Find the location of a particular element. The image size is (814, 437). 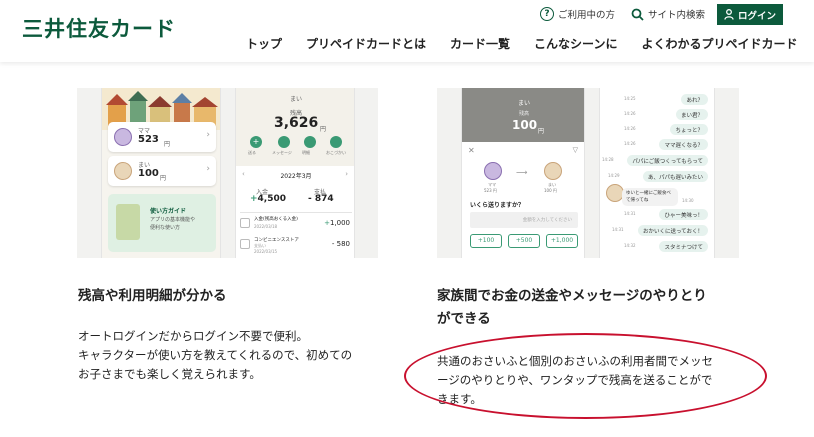

arrow-right-icon: ⟶ is located at coordinates (522, 172).